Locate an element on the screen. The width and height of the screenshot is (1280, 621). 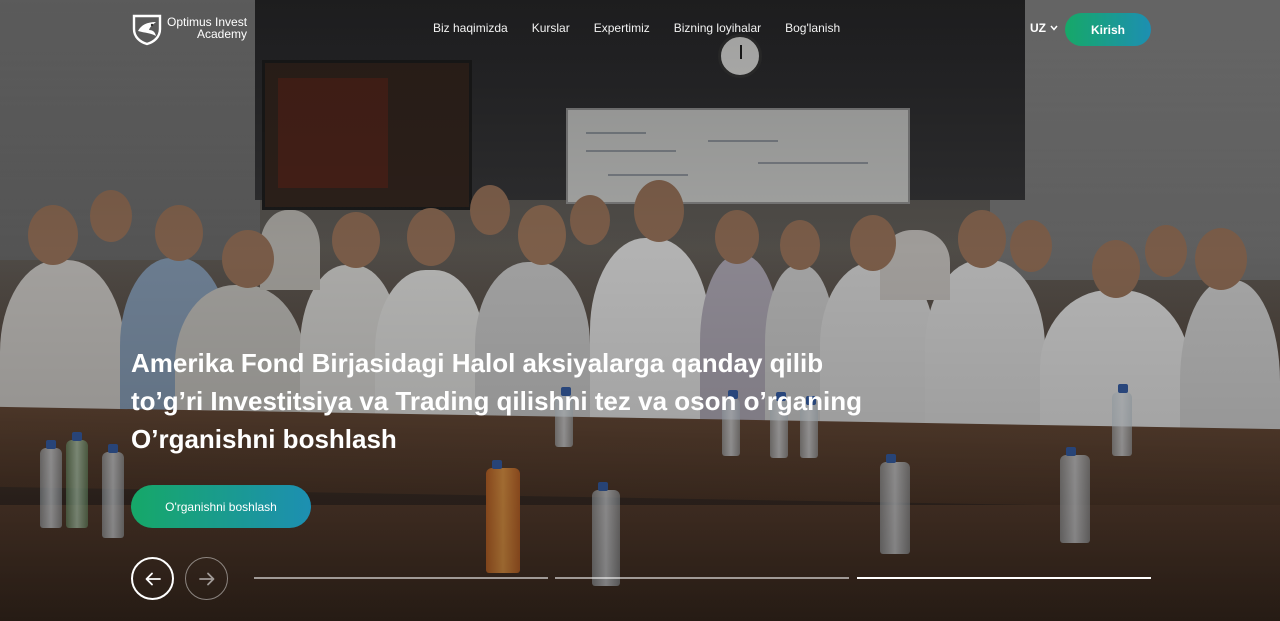
slider-next-button is located at coordinates (206, 578).